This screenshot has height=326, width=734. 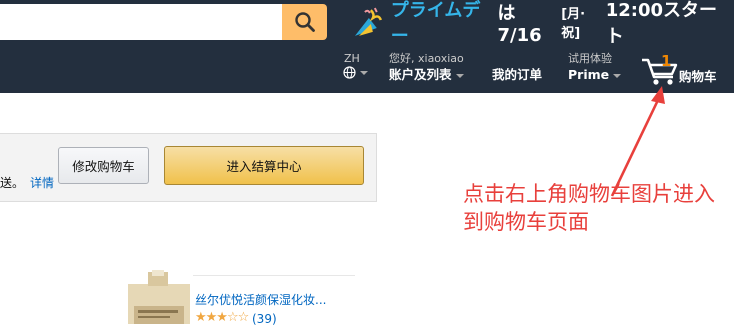 What do you see at coordinates (141, 22) in the screenshot?
I see `search-input` at bounding box center [141, 22].